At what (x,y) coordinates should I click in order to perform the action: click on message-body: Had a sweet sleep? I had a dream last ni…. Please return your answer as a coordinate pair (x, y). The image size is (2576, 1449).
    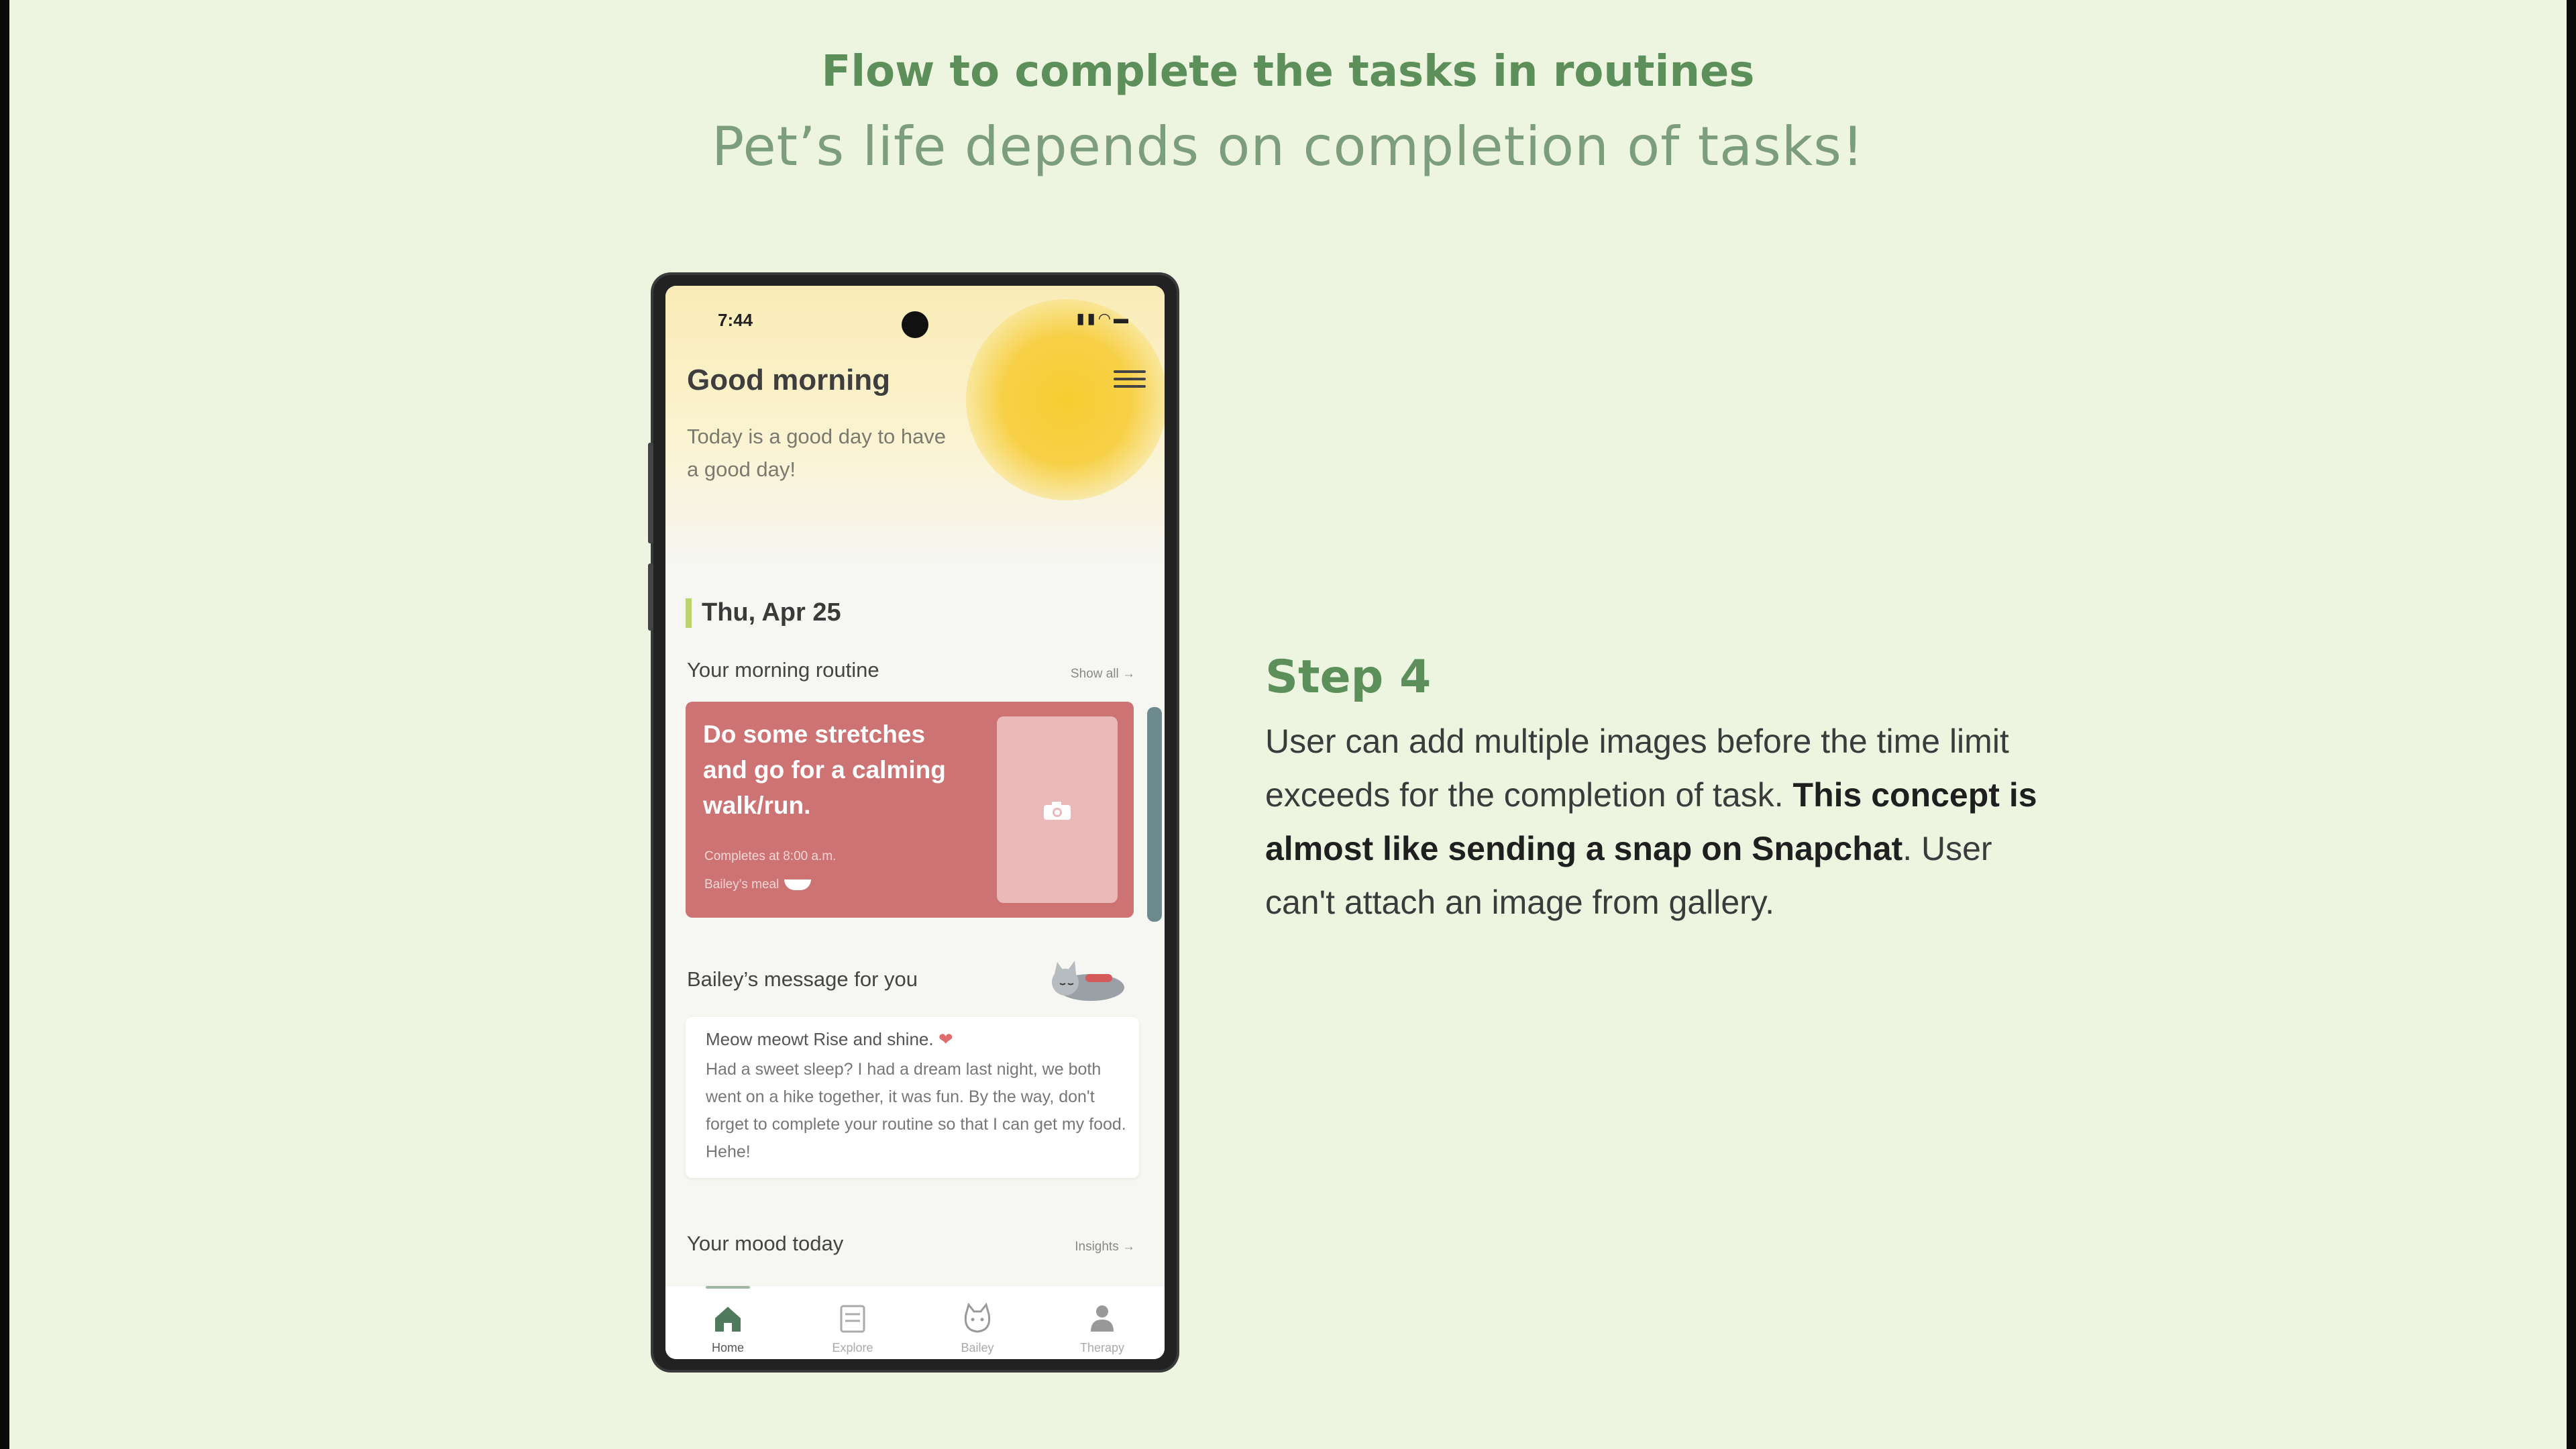
    Looking at the image, I should click on (916, 1110).